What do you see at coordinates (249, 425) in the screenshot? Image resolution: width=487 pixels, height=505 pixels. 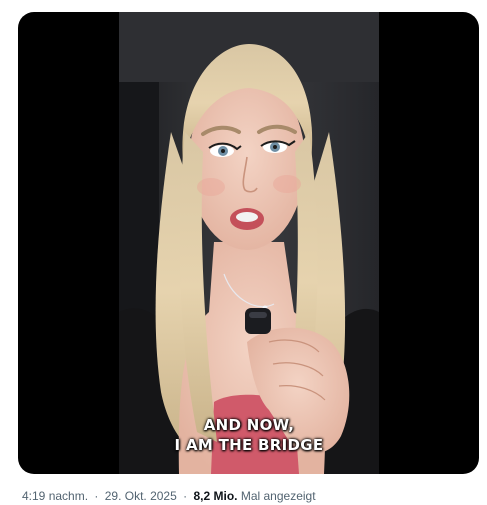 I see `subtitle-line-1: AND NOW,` at bounding box center [249, 425].